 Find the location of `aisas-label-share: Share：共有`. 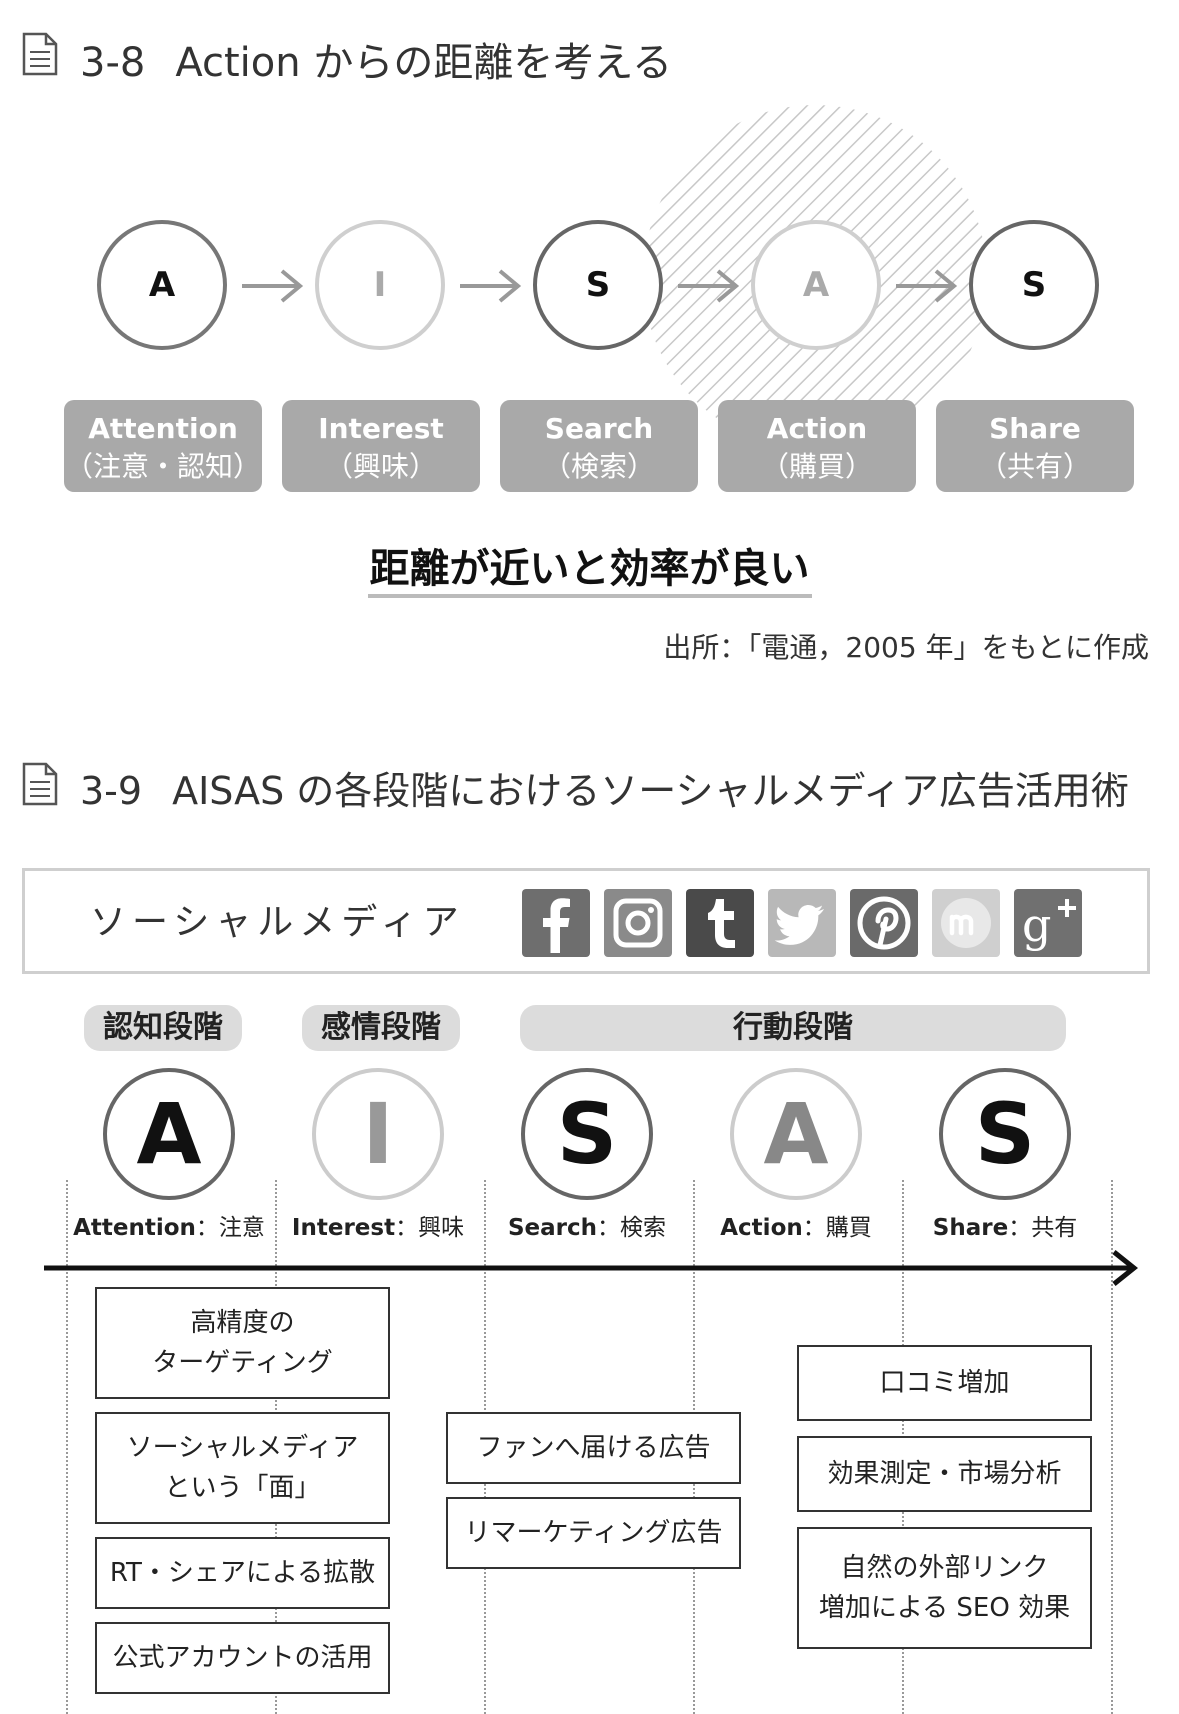

aisas-label-share: Share：共有 is located at coordinates (1005, 1228).